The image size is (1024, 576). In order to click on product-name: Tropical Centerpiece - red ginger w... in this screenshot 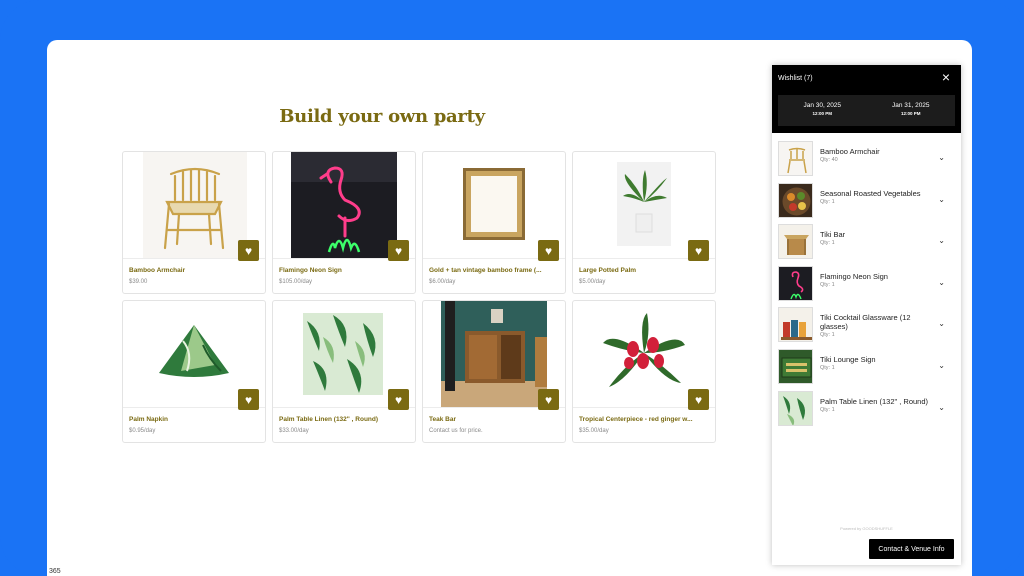, I will do `click(644, 419)`.